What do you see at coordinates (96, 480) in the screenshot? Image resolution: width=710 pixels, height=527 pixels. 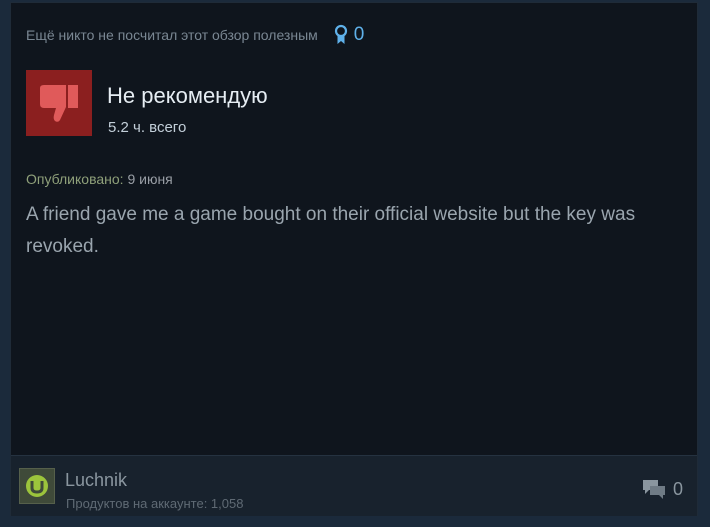 I see `author-name: Luchnik` at bounding box center [96, 480].